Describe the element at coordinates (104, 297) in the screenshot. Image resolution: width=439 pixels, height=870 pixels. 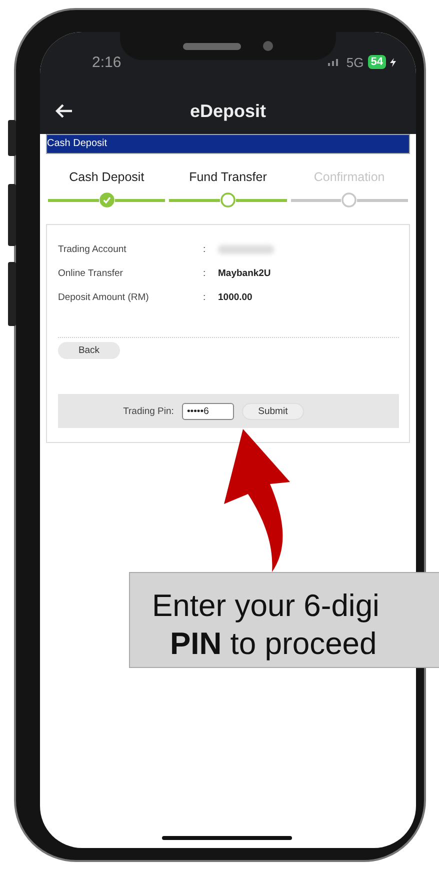
I see `detail-label: Deposit Amount (RM)` at that location.